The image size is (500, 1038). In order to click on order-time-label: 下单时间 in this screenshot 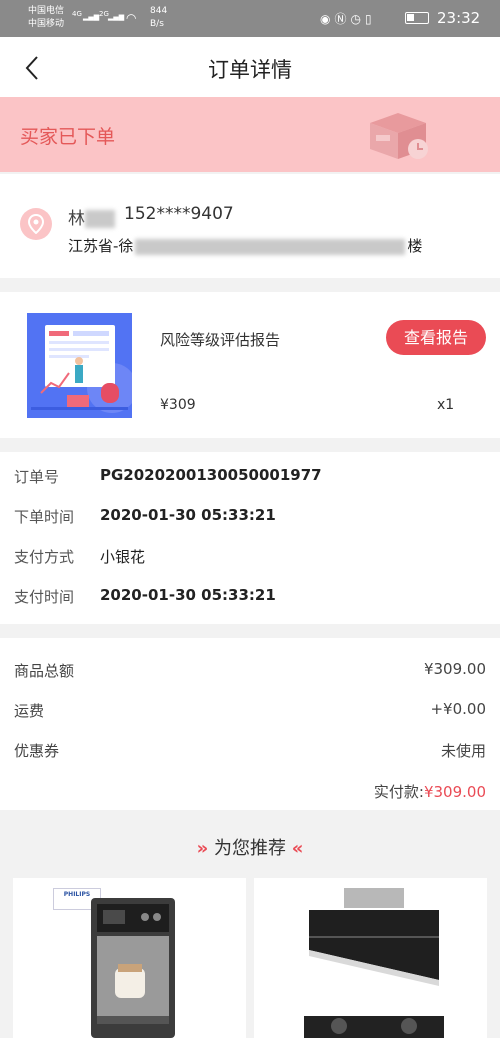, I will do `click(44, 517)`.